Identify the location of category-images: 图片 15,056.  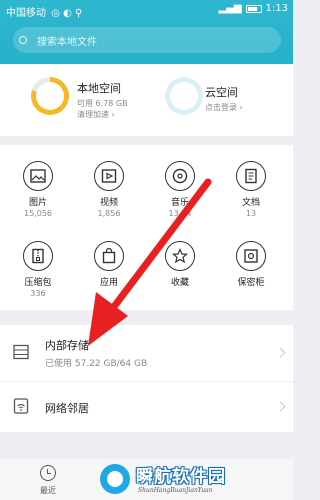
(38, 189).